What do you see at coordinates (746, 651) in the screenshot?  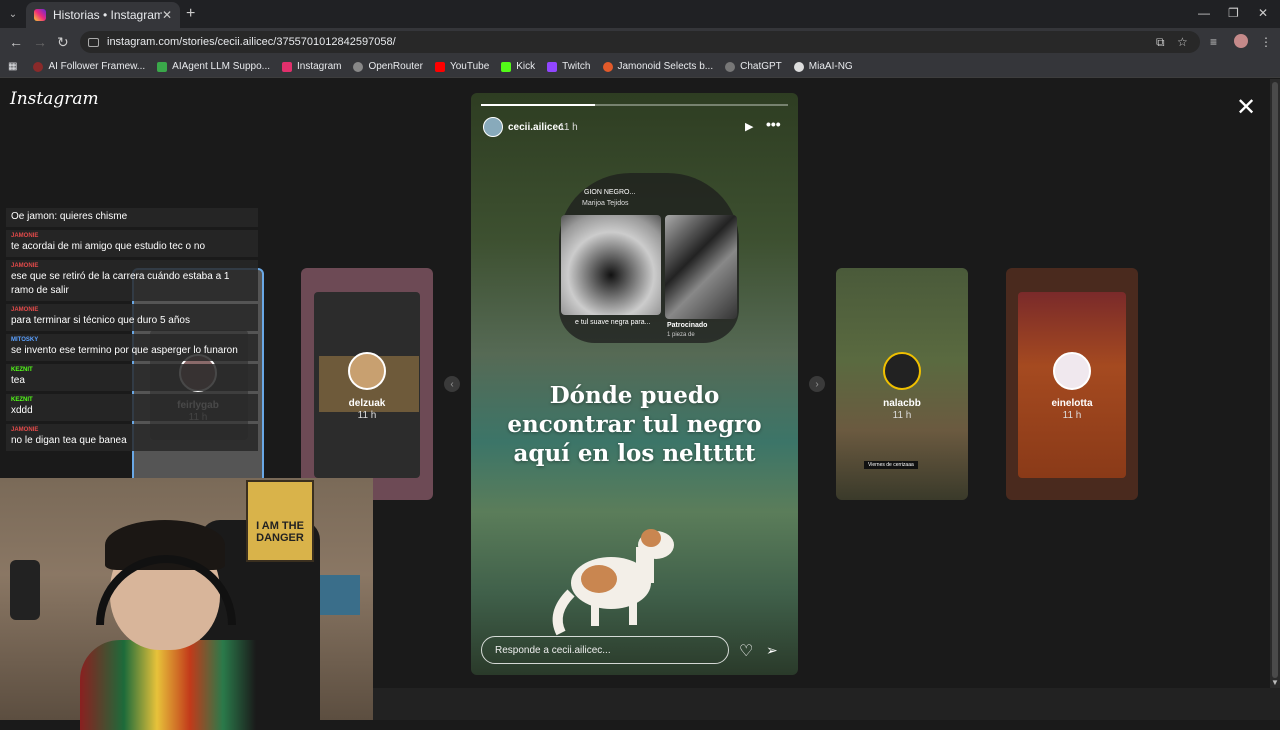 I see `like-heart-icon: ♡` at bounding box center [746, 651].